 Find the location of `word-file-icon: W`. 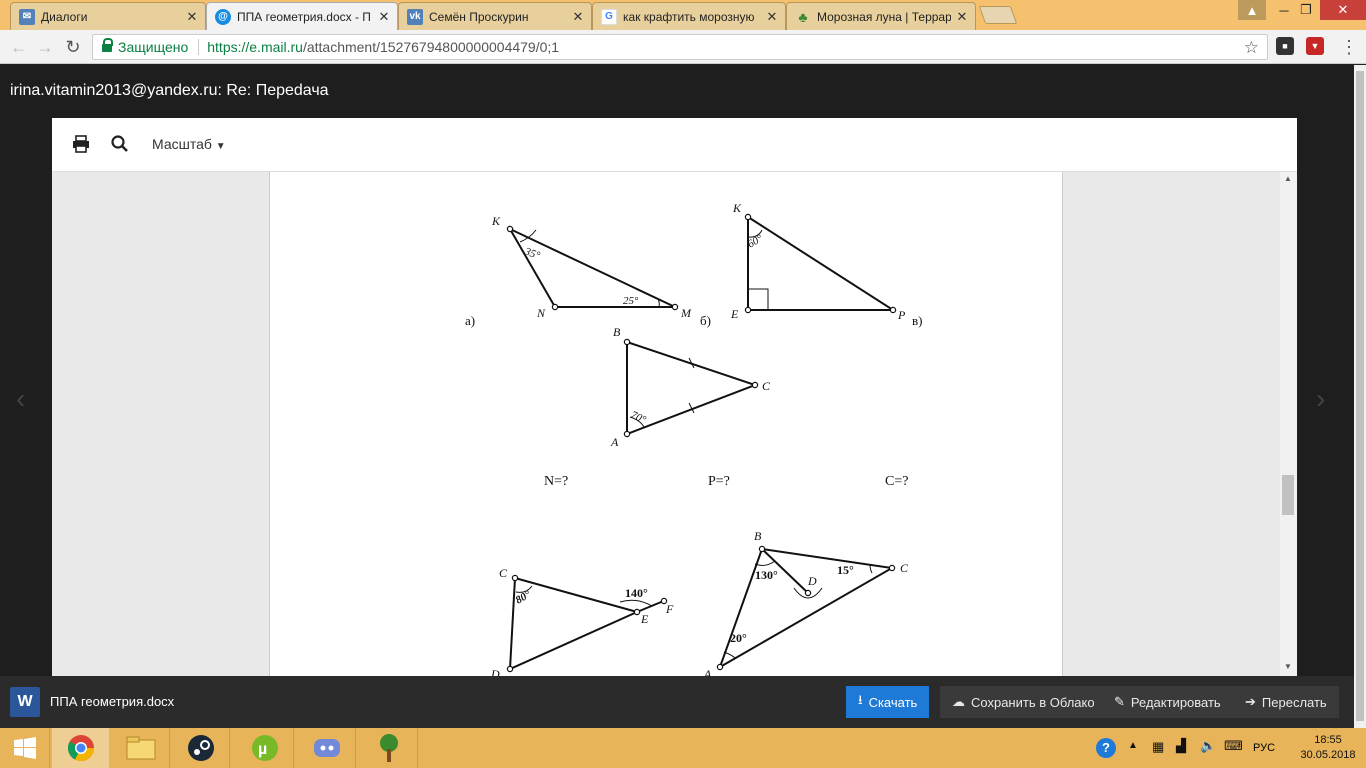

word-file-icon: W is located at coordinates (25, 702).